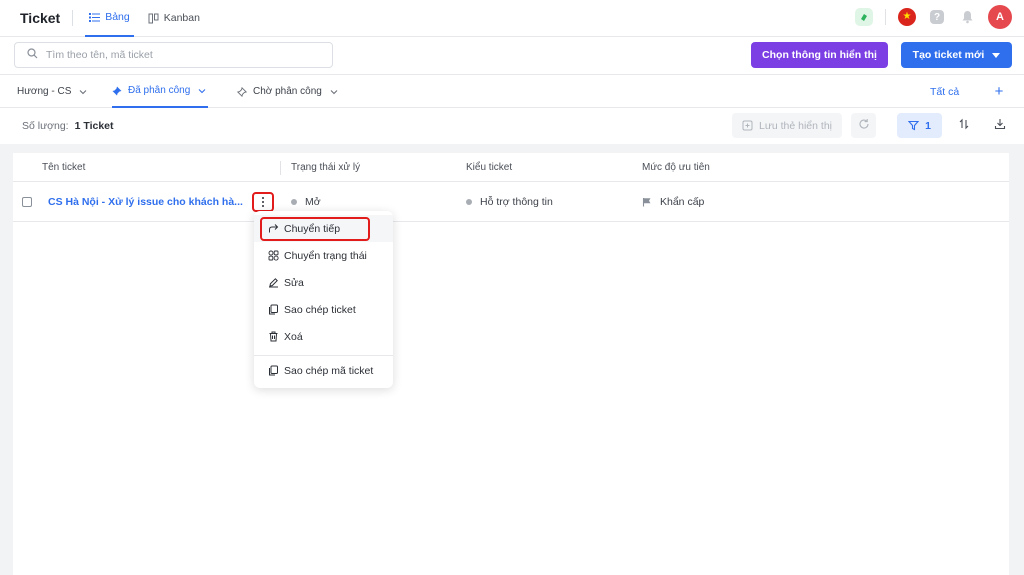 This screenshot has width=1024, height=575. I want to click on tab-label: Đã phân công, so click(159, 90).